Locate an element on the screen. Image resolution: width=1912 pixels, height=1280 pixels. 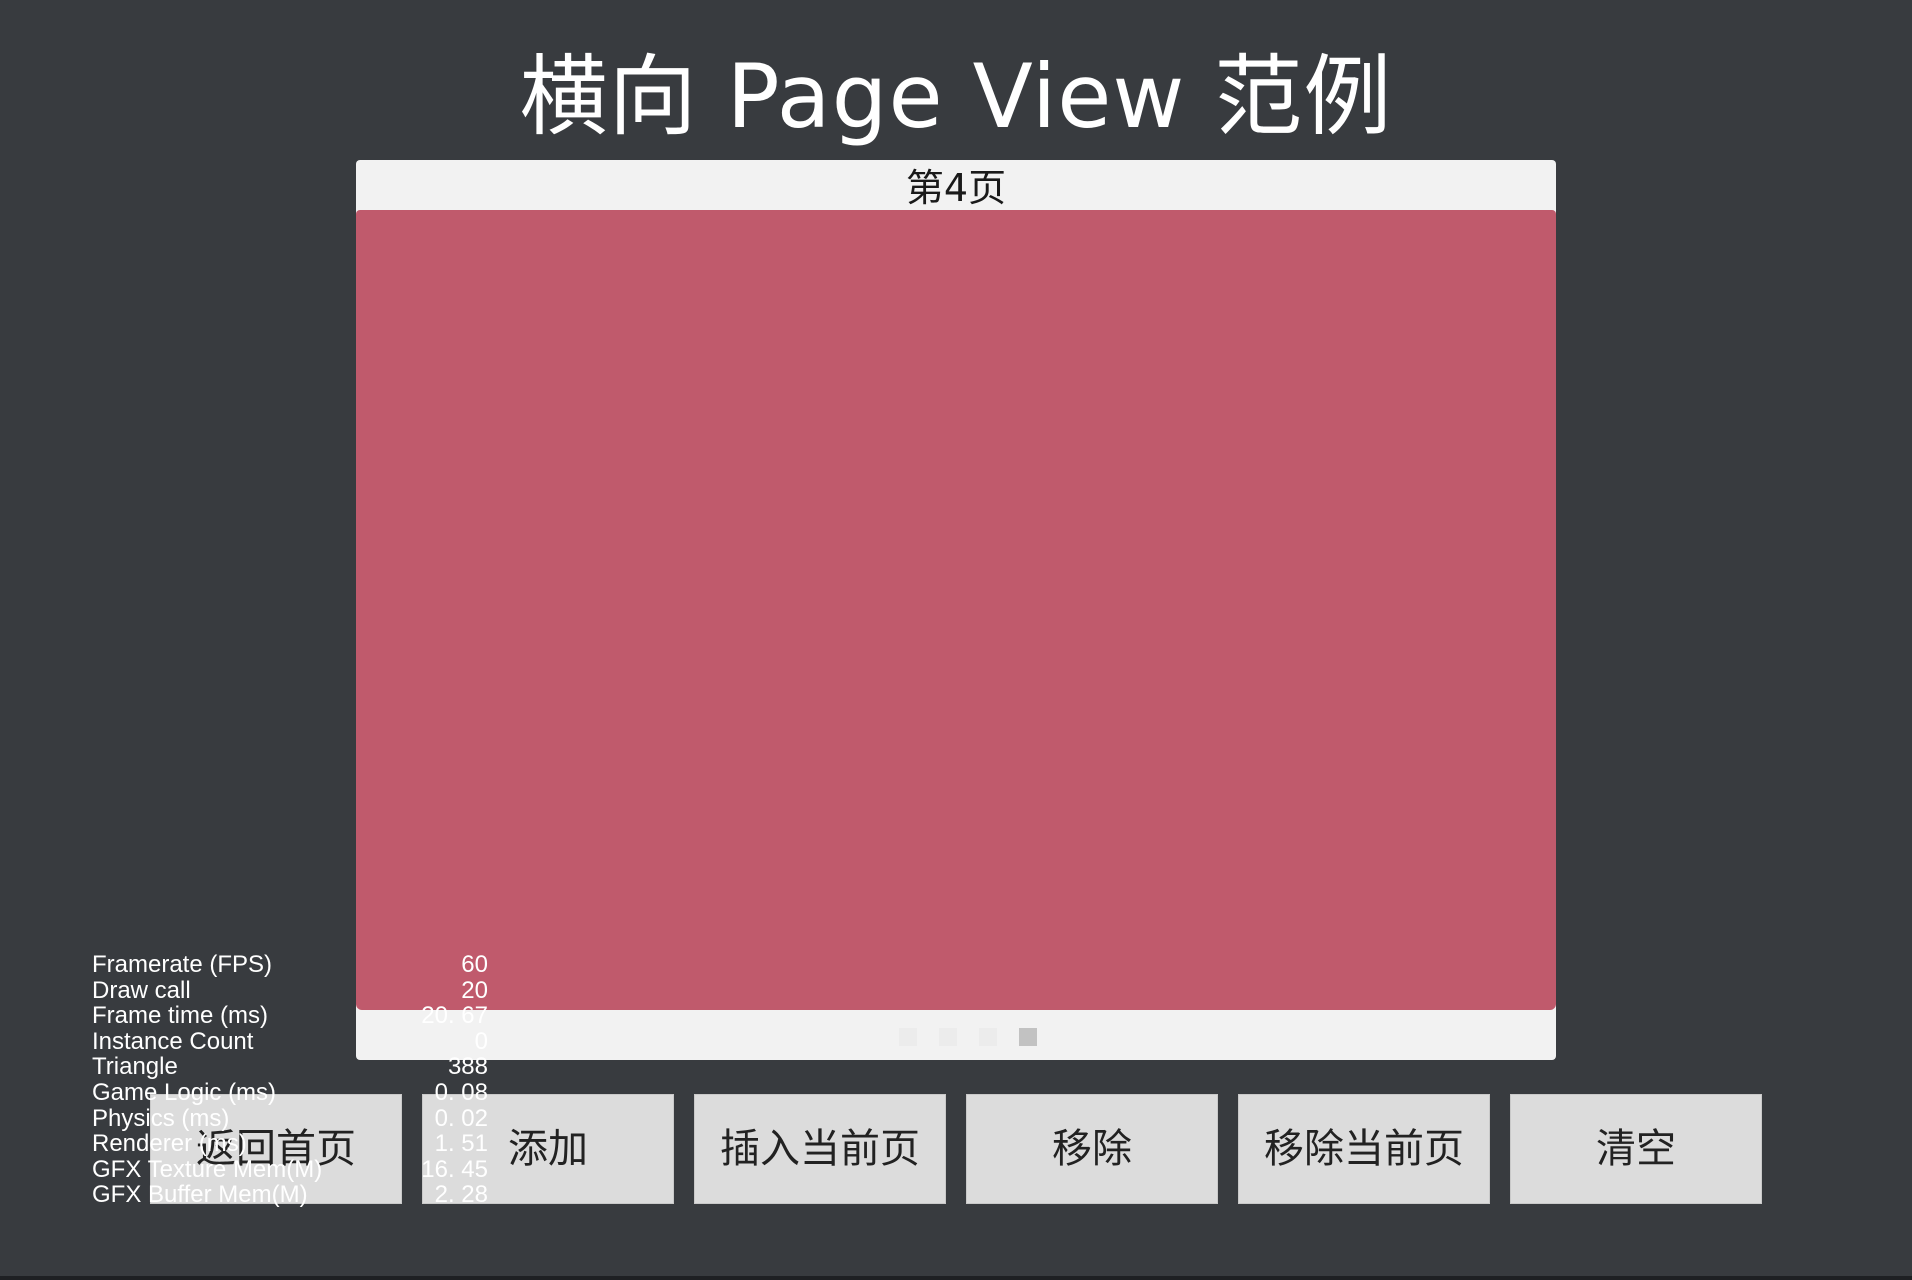
stat-label: Physics (ms) is located at coordinates (161, 1118).